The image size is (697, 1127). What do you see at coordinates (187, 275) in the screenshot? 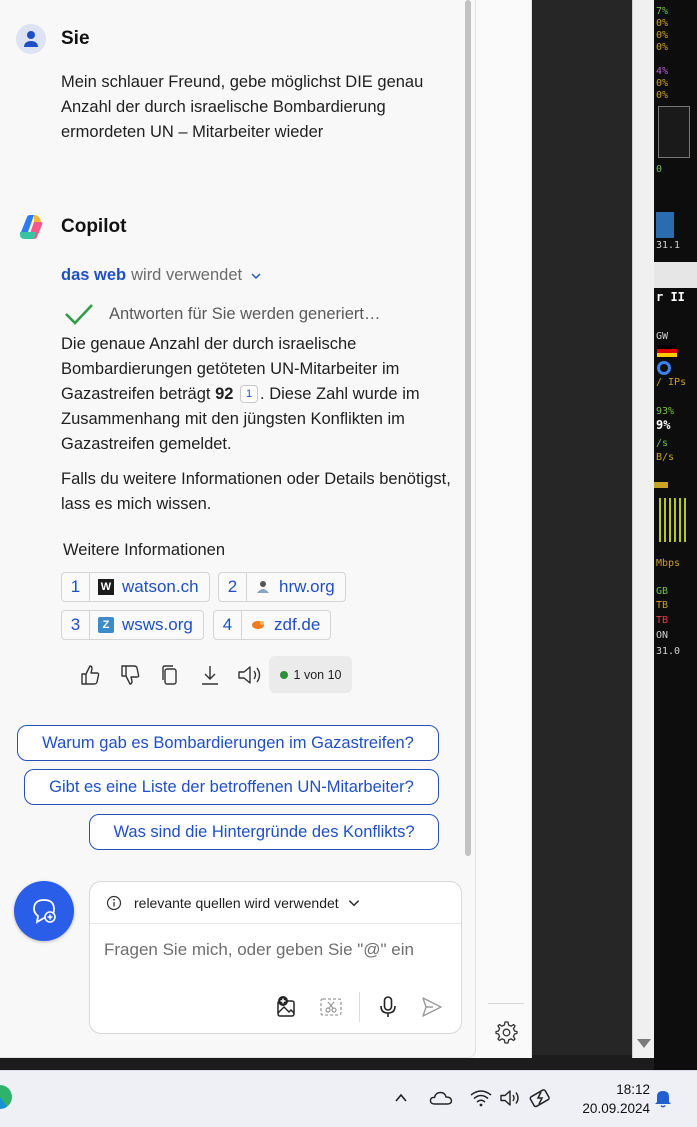
I see `web-suffix: wird verwendet` at bounding box center [187, 275].